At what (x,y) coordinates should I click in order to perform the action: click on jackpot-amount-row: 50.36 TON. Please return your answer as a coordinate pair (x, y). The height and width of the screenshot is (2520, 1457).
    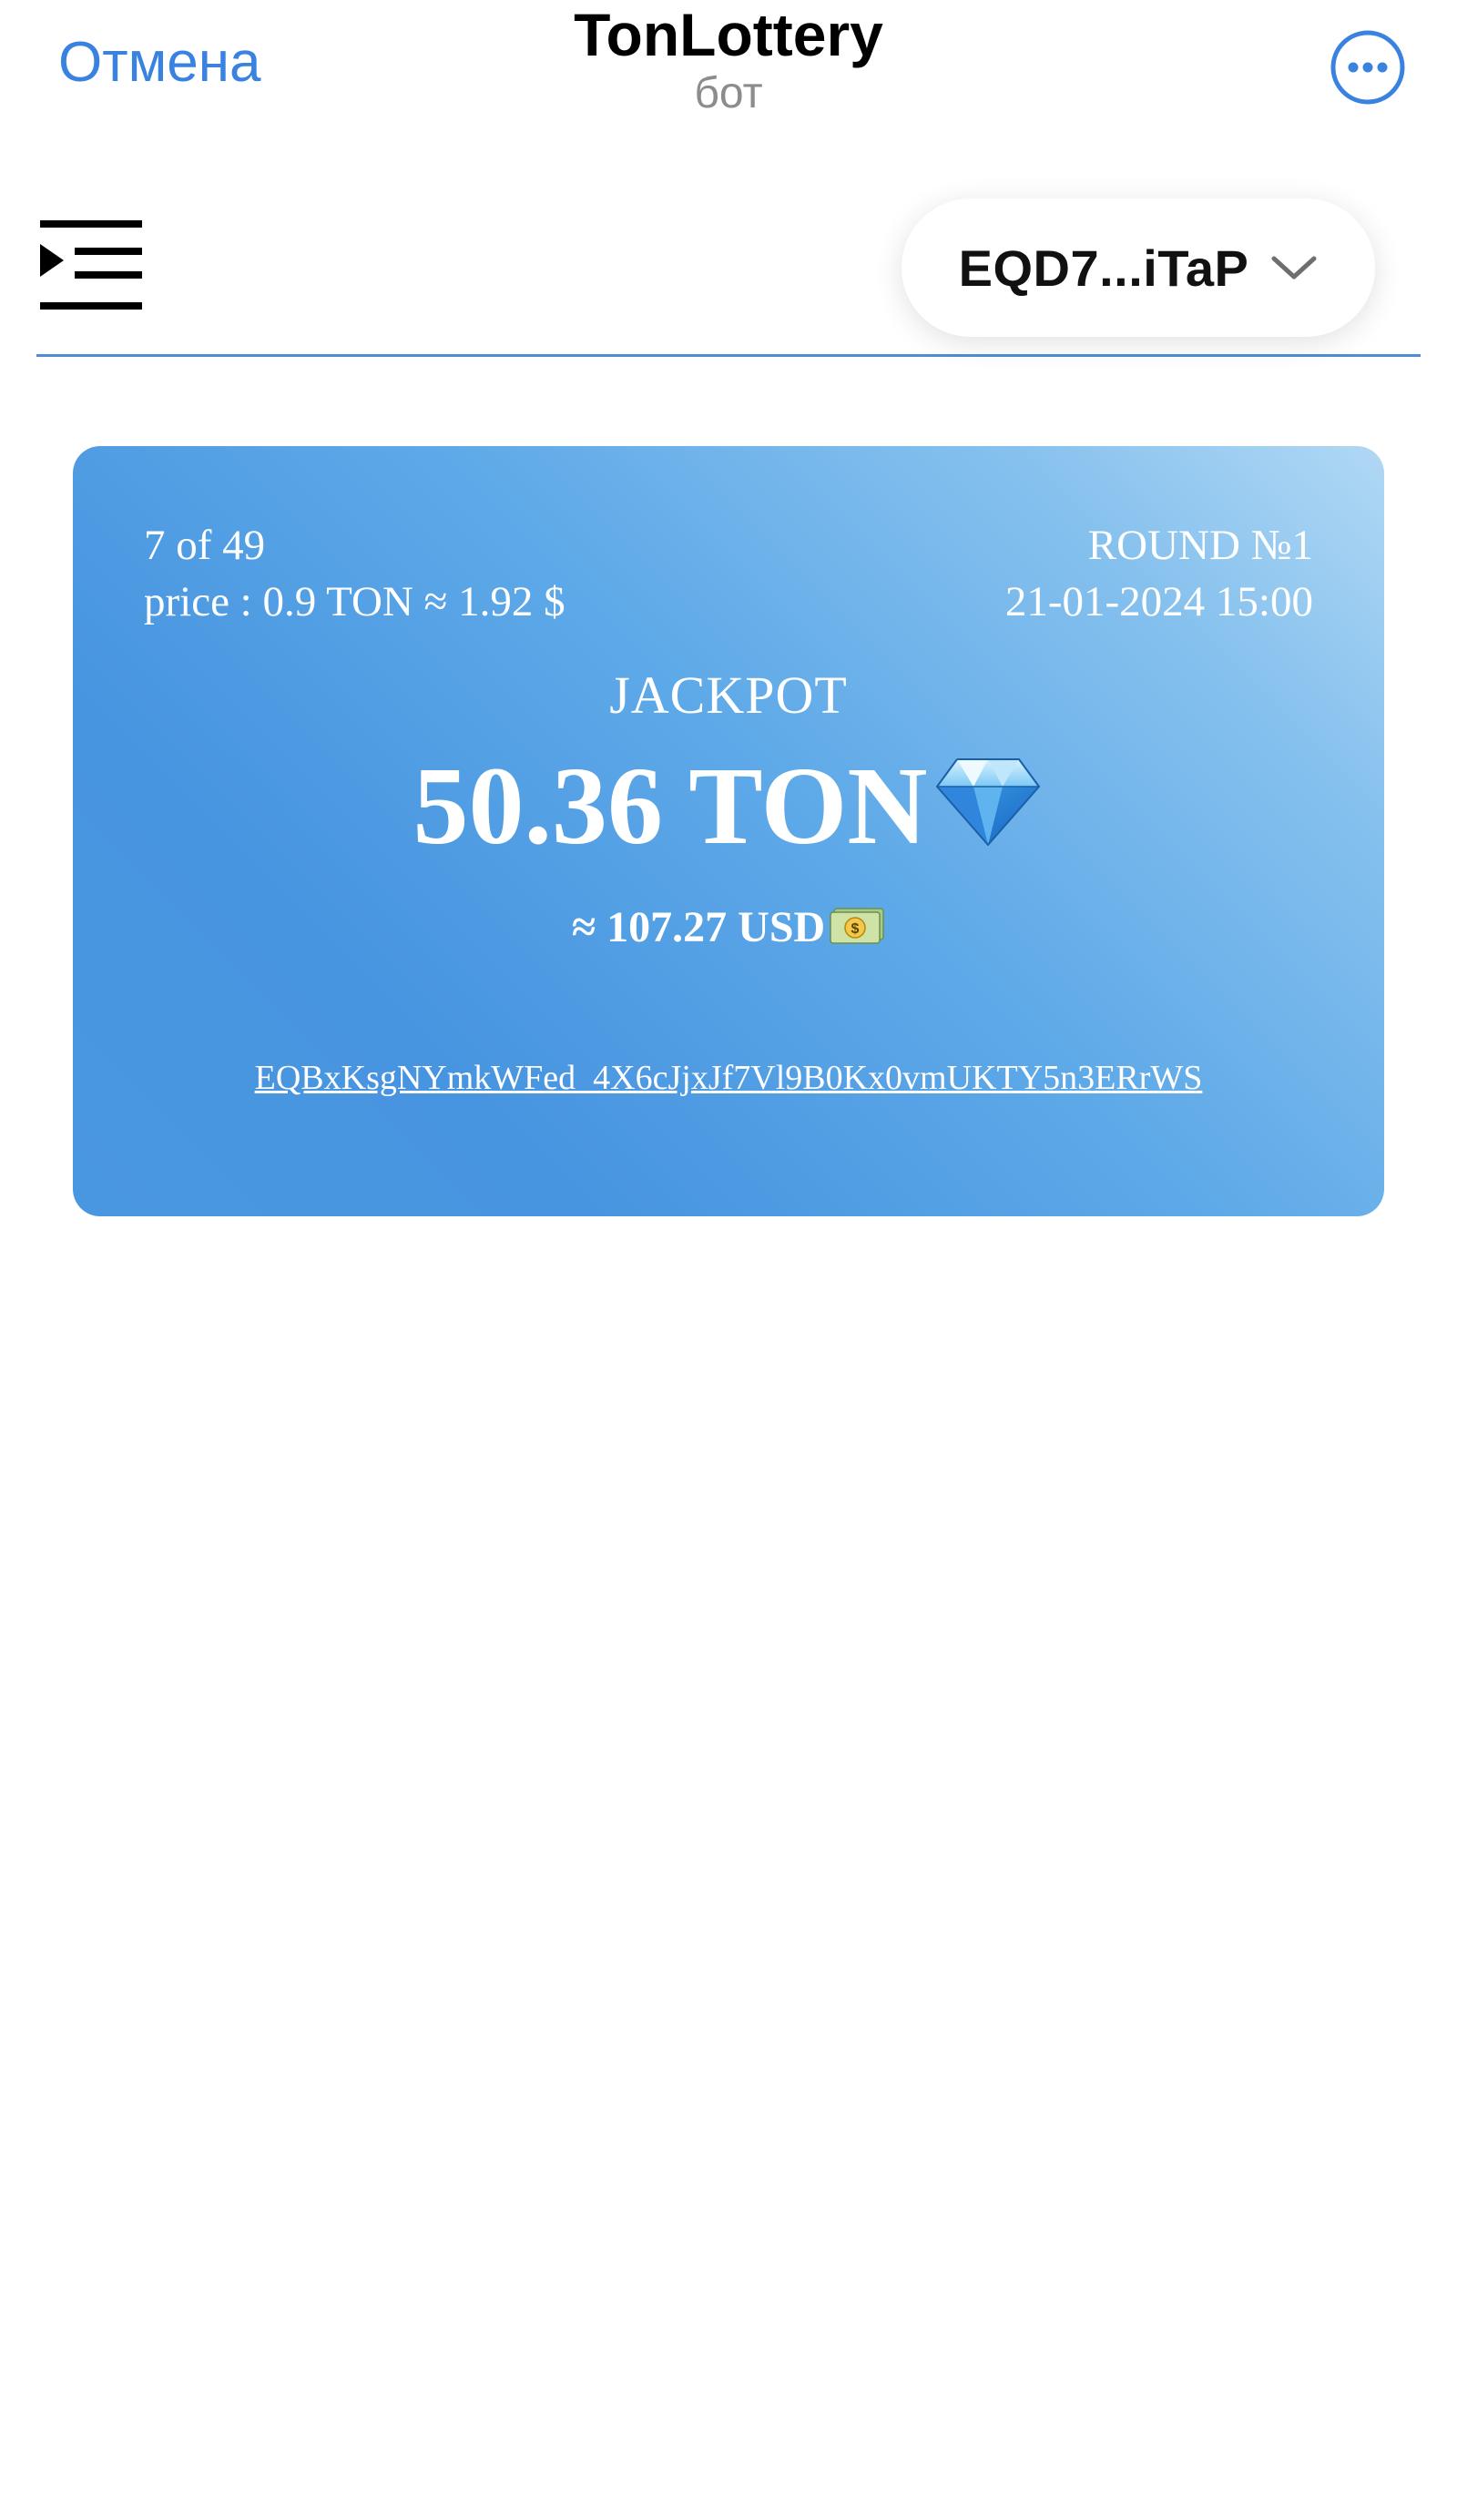
    Looking at the image, I should click on (728, 806).